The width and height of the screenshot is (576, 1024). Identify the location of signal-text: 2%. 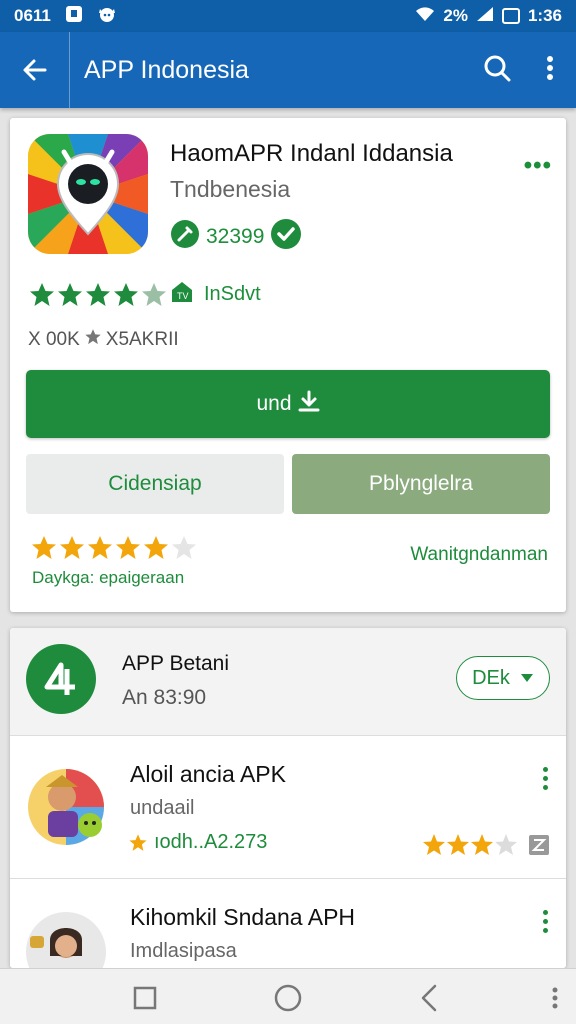
(455, 15).